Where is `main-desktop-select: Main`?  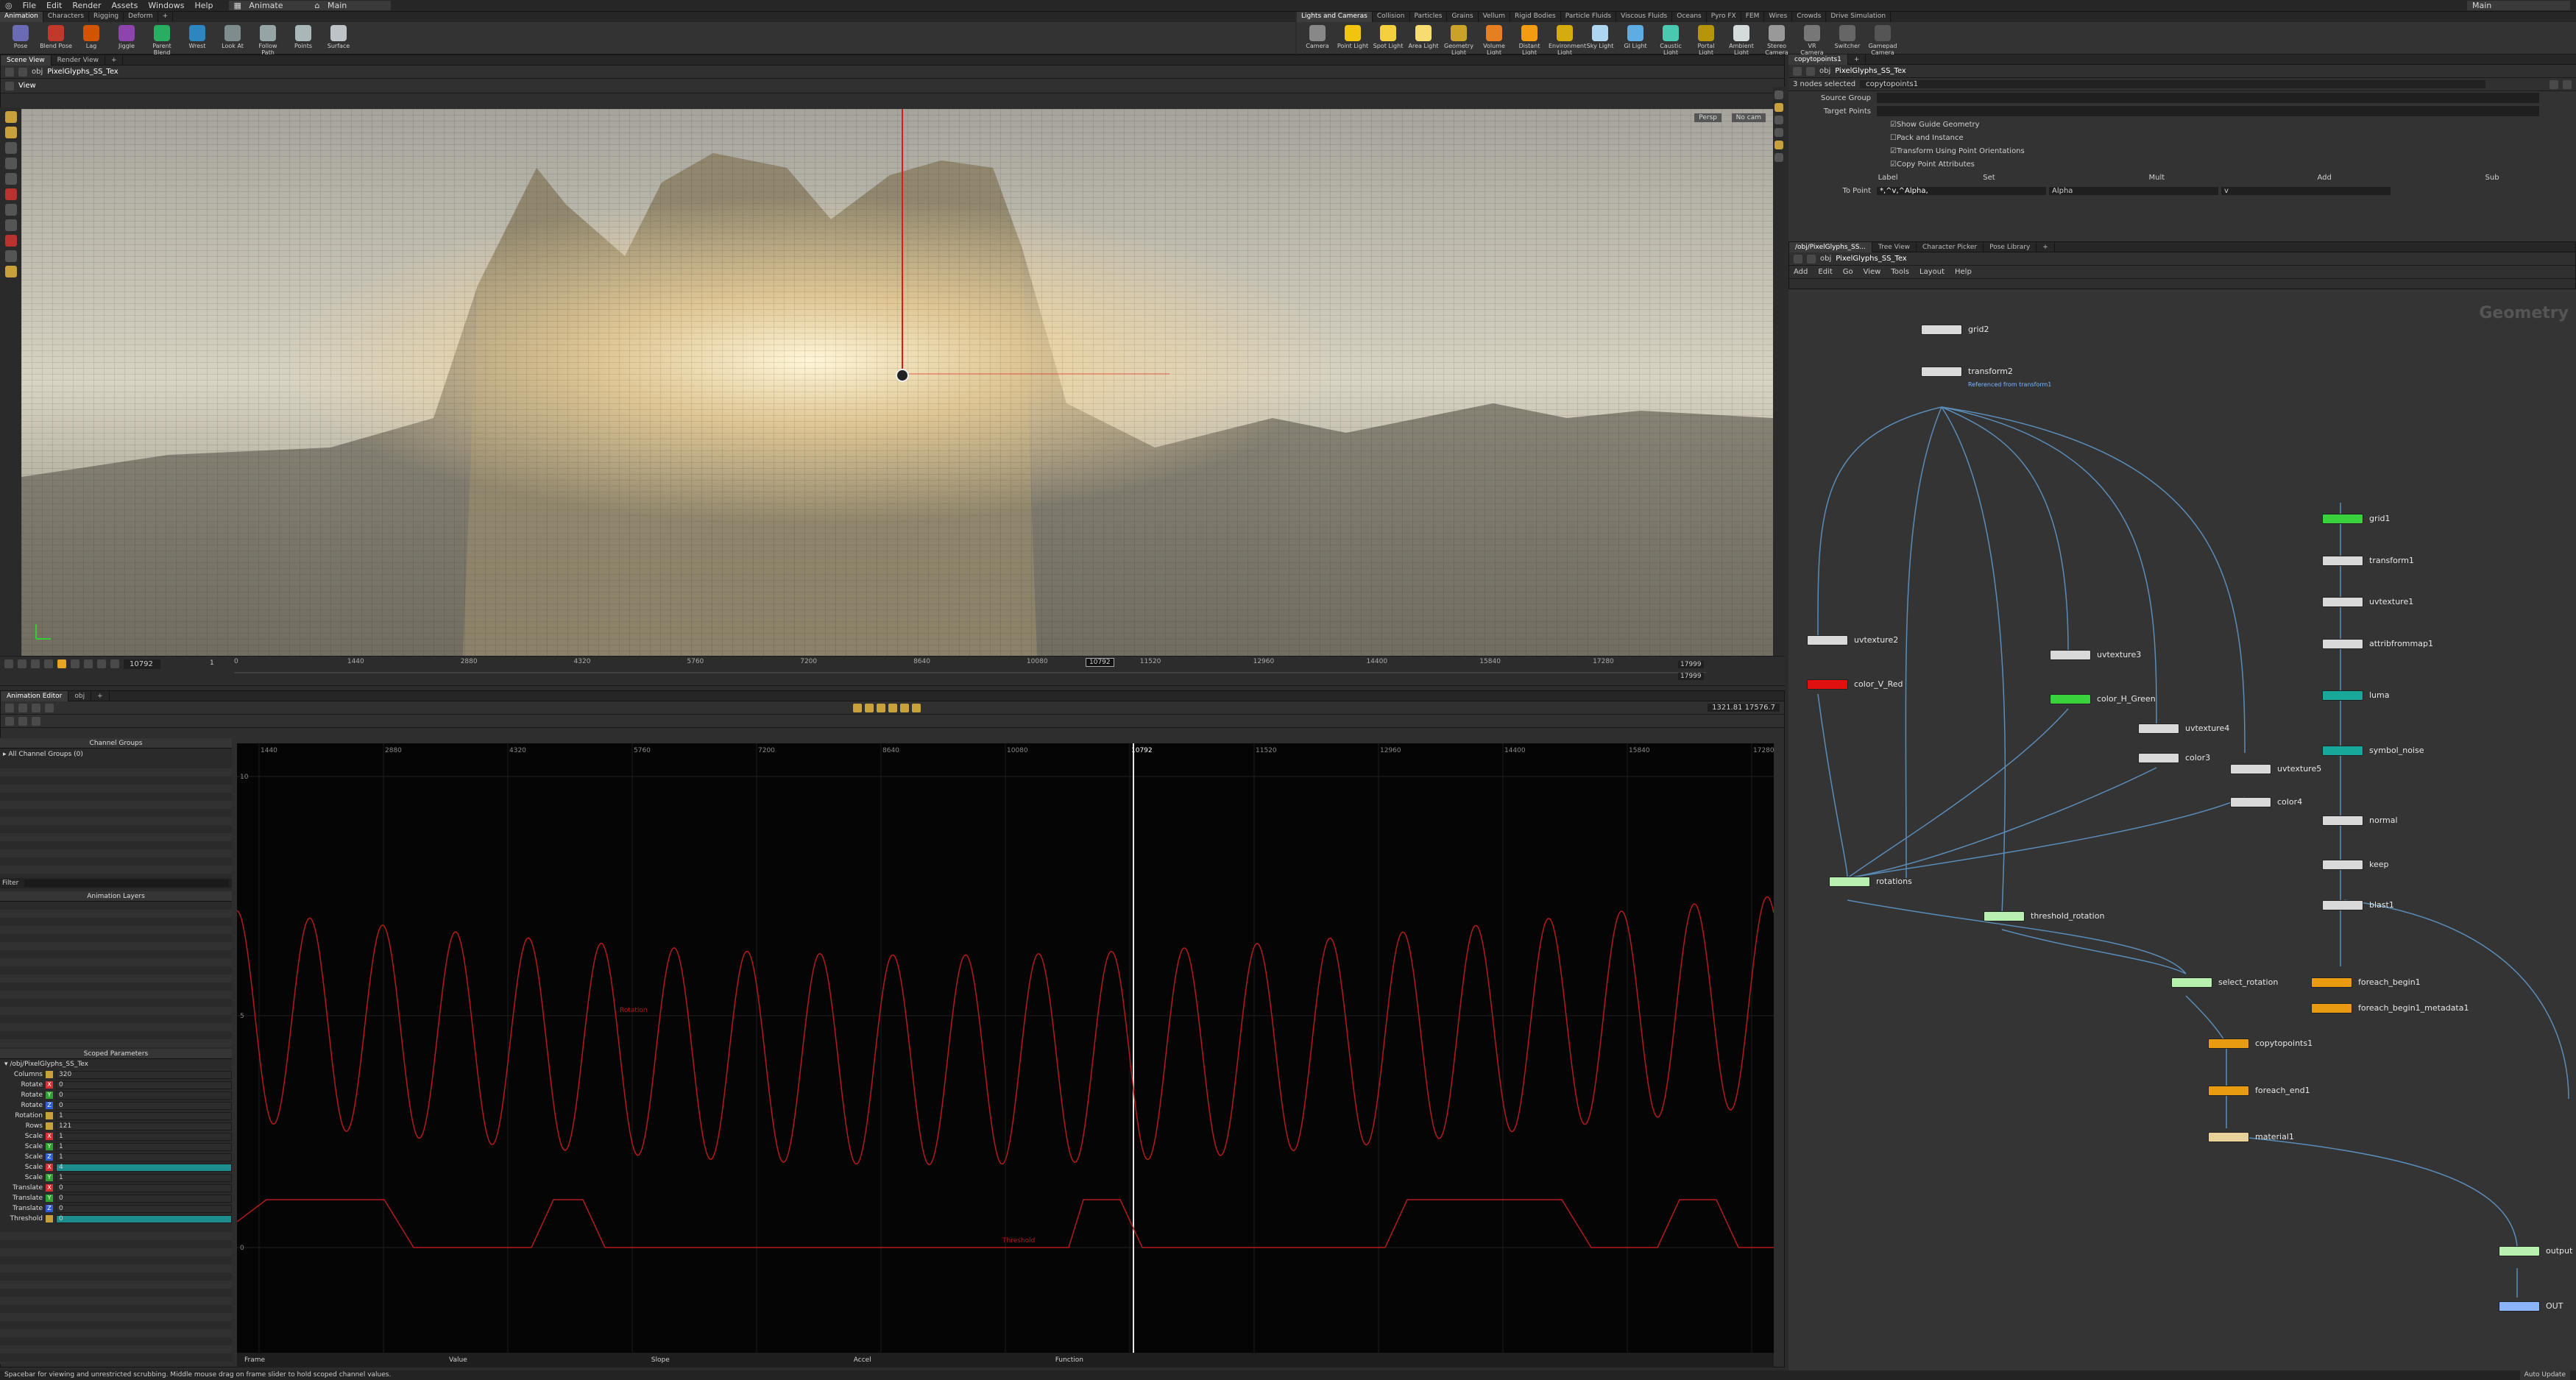 main-desktop-select: Main is located at coordinates (2518, 5).